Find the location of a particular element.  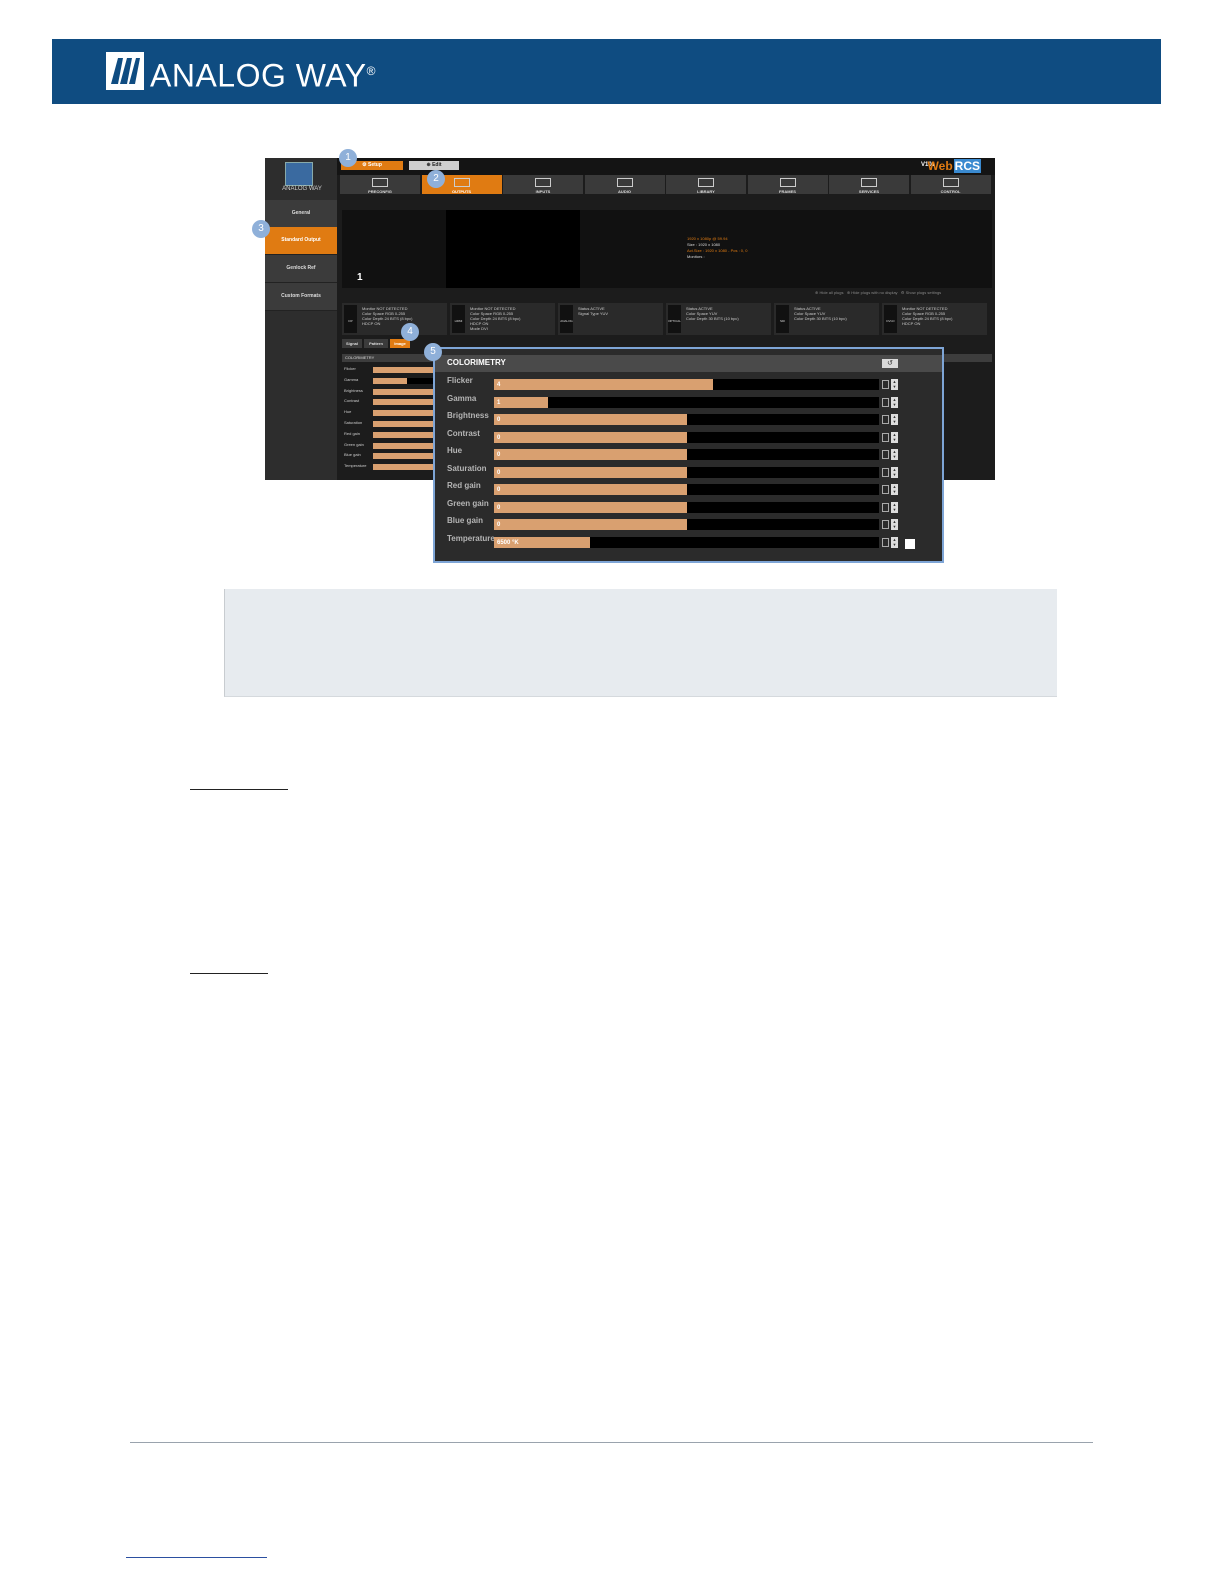

analog-way-logo-icon is located at coordinates (125, 71).